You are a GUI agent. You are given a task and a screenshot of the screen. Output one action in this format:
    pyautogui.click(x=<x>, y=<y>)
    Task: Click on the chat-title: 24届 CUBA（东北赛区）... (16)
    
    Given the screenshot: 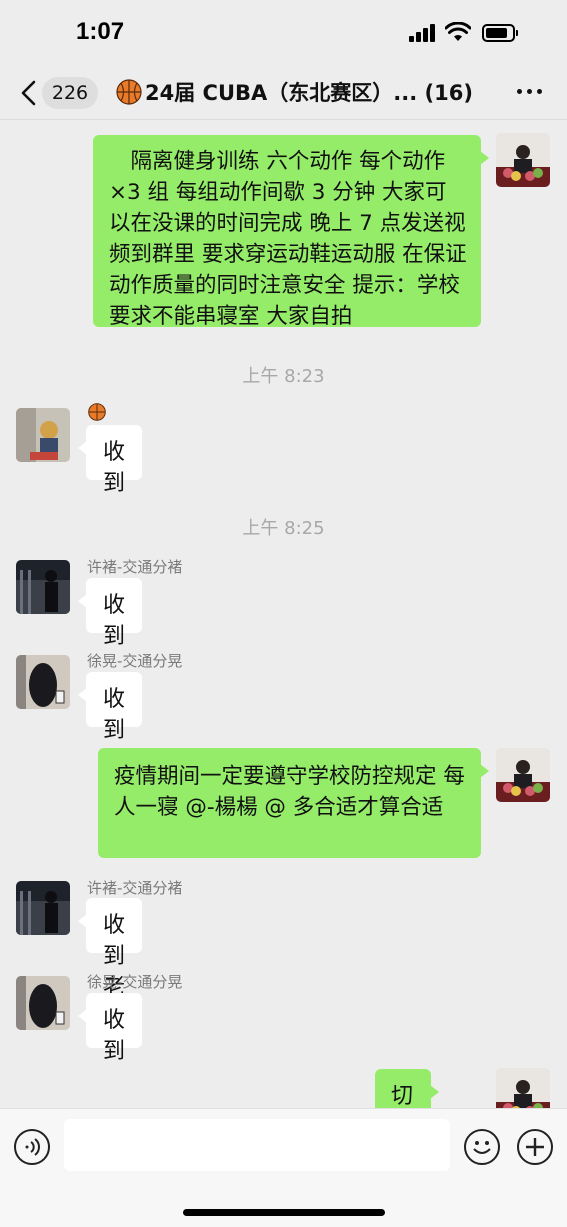 What is the action you would take?
    pyautogui.click(x=301, y=93)
    